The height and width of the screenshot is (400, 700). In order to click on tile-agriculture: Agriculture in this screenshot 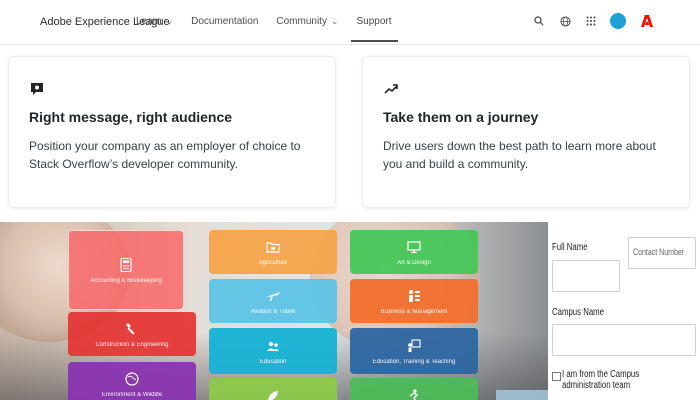, I will do `click(273, 252)`.